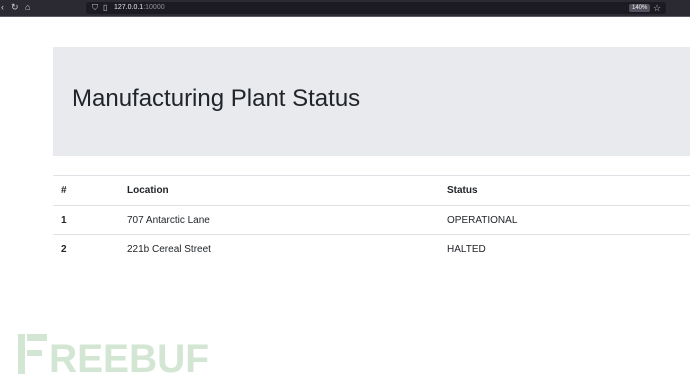 Image resolution: width=690 pixels, height=381 pixels. What do you see at coordinates (466, 249) in the screenshot?
I see `row-status: HALTED` at bounding box center [466, 249].